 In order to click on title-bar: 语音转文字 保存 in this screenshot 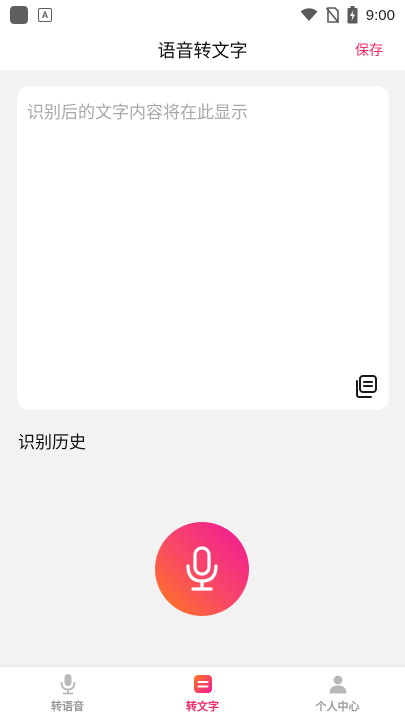, I will do `click(202, 50)`.